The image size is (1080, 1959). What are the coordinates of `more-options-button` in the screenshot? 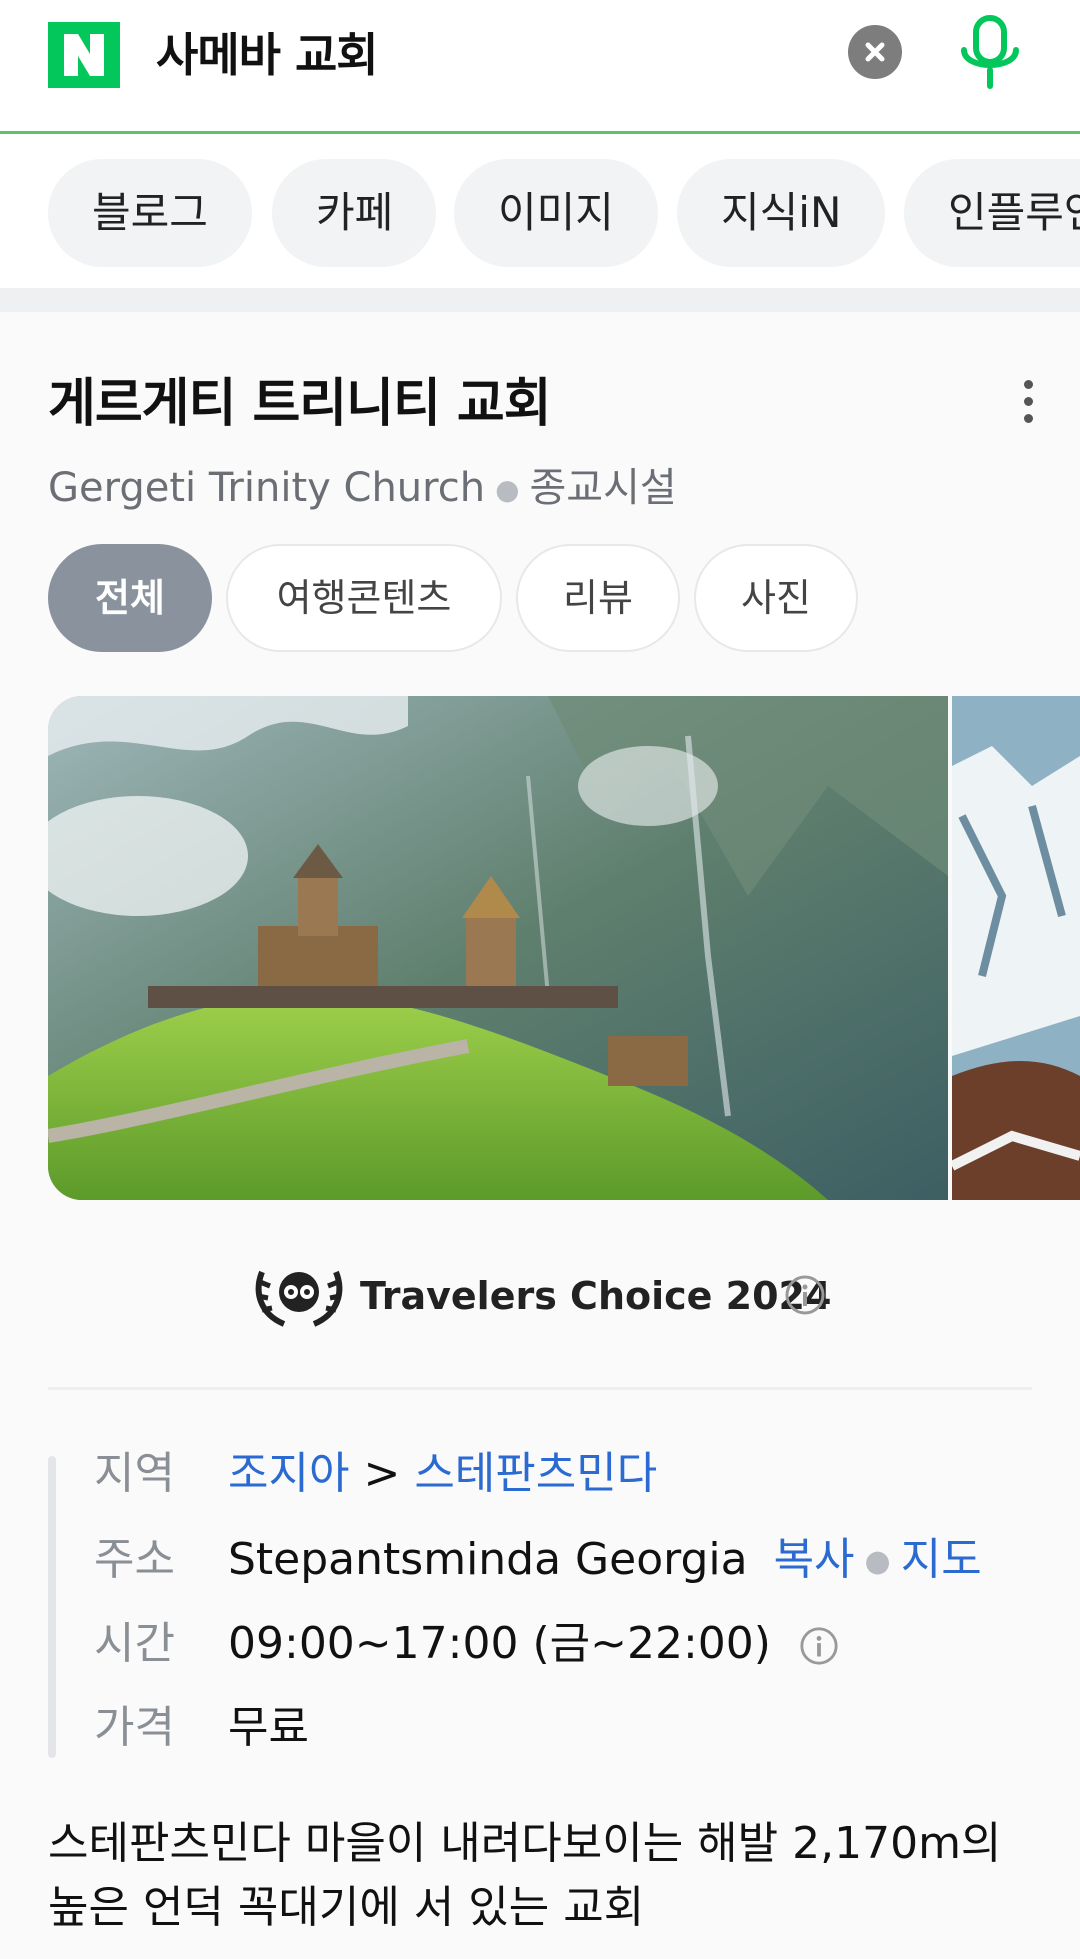 It's located at (1028, 402).